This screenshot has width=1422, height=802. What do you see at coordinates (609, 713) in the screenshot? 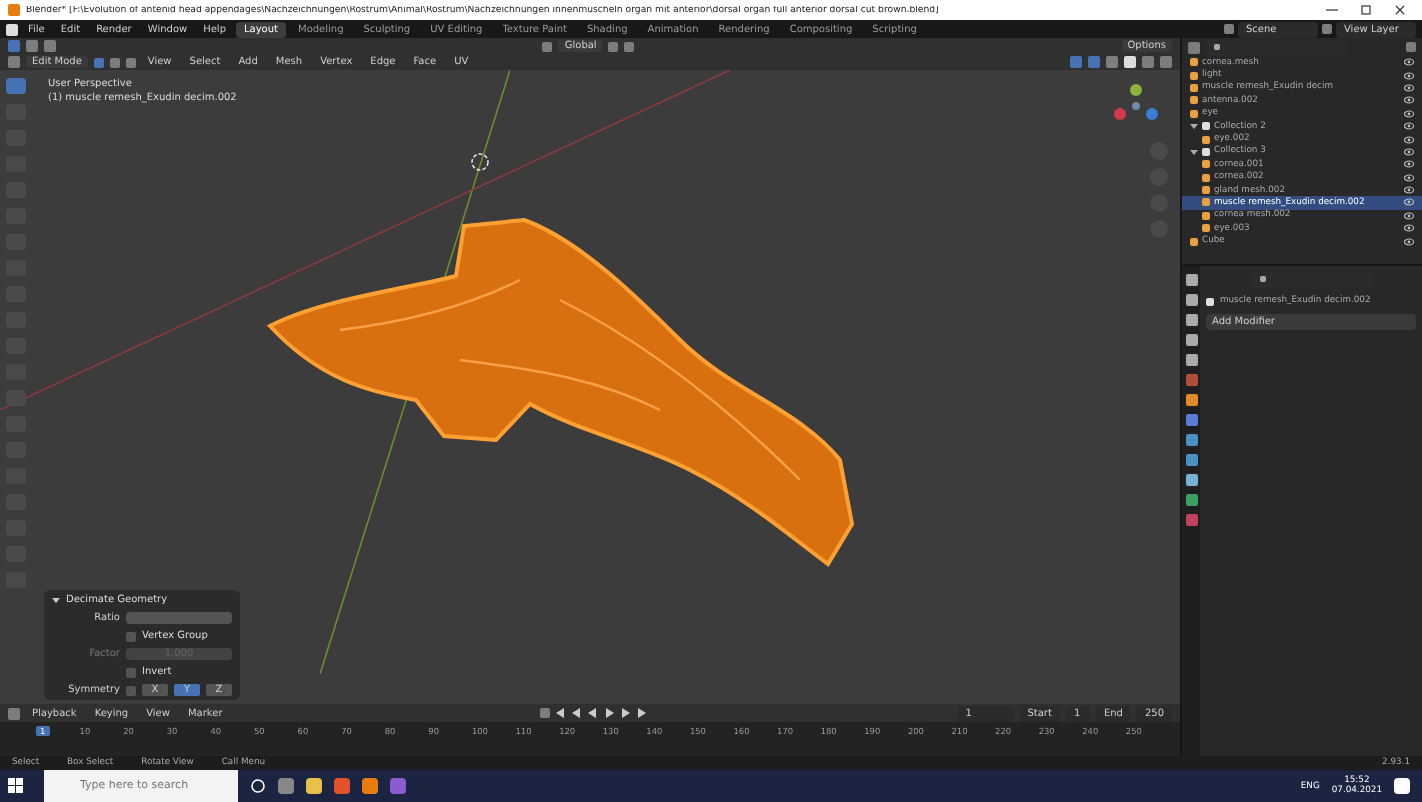
I see `play-icon` at bounding box center [609, 713].